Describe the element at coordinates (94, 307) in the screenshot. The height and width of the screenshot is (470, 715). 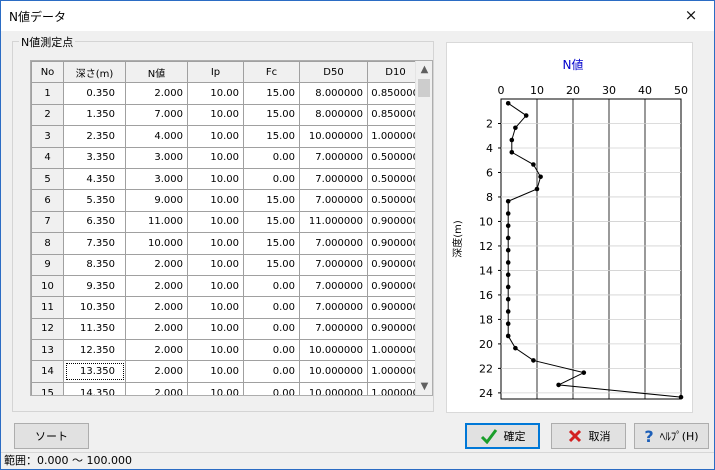
I see `table-cell: 10.350` at that location.